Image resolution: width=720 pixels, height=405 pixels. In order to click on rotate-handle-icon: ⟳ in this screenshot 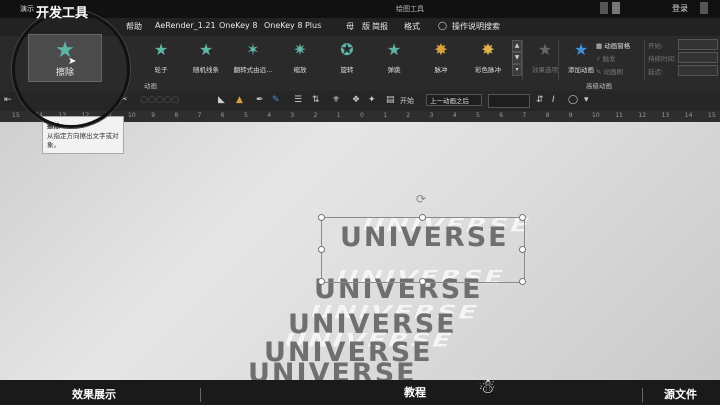, I will do `click(421, 199)`.